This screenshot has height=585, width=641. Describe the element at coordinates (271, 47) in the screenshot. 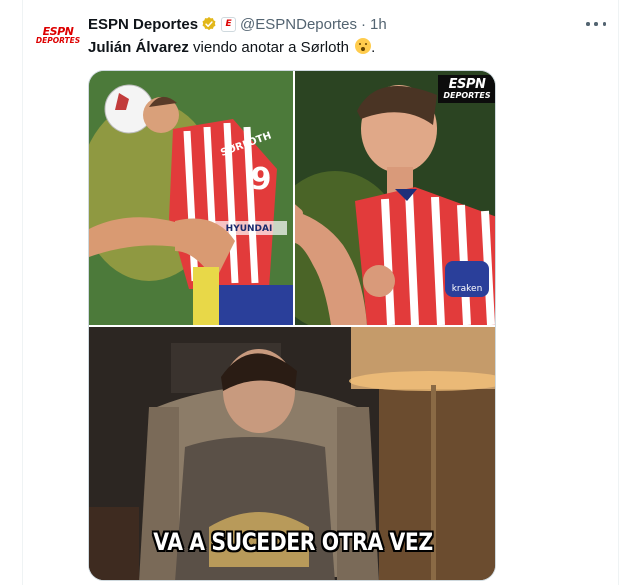

I see `tweet-body: viendo anotar a Sørloth` at that location.